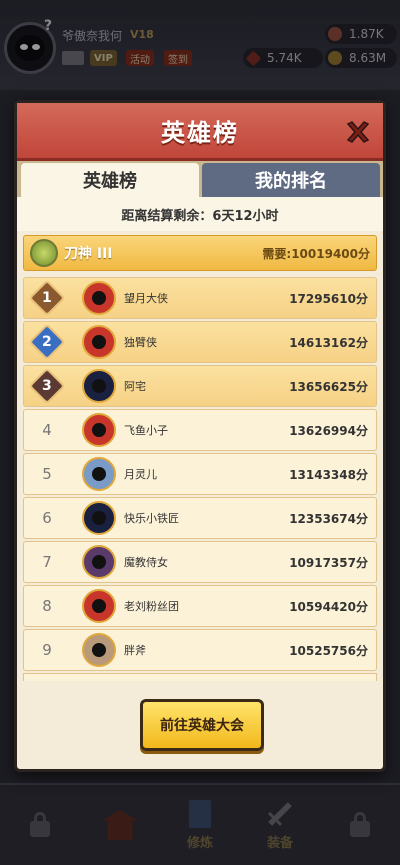 The image size is (400, 865). What do you see at coordinates (146, 562) in the screenshot?
I see `player-name: 魔教侍女` at bounding box center [146, 562].